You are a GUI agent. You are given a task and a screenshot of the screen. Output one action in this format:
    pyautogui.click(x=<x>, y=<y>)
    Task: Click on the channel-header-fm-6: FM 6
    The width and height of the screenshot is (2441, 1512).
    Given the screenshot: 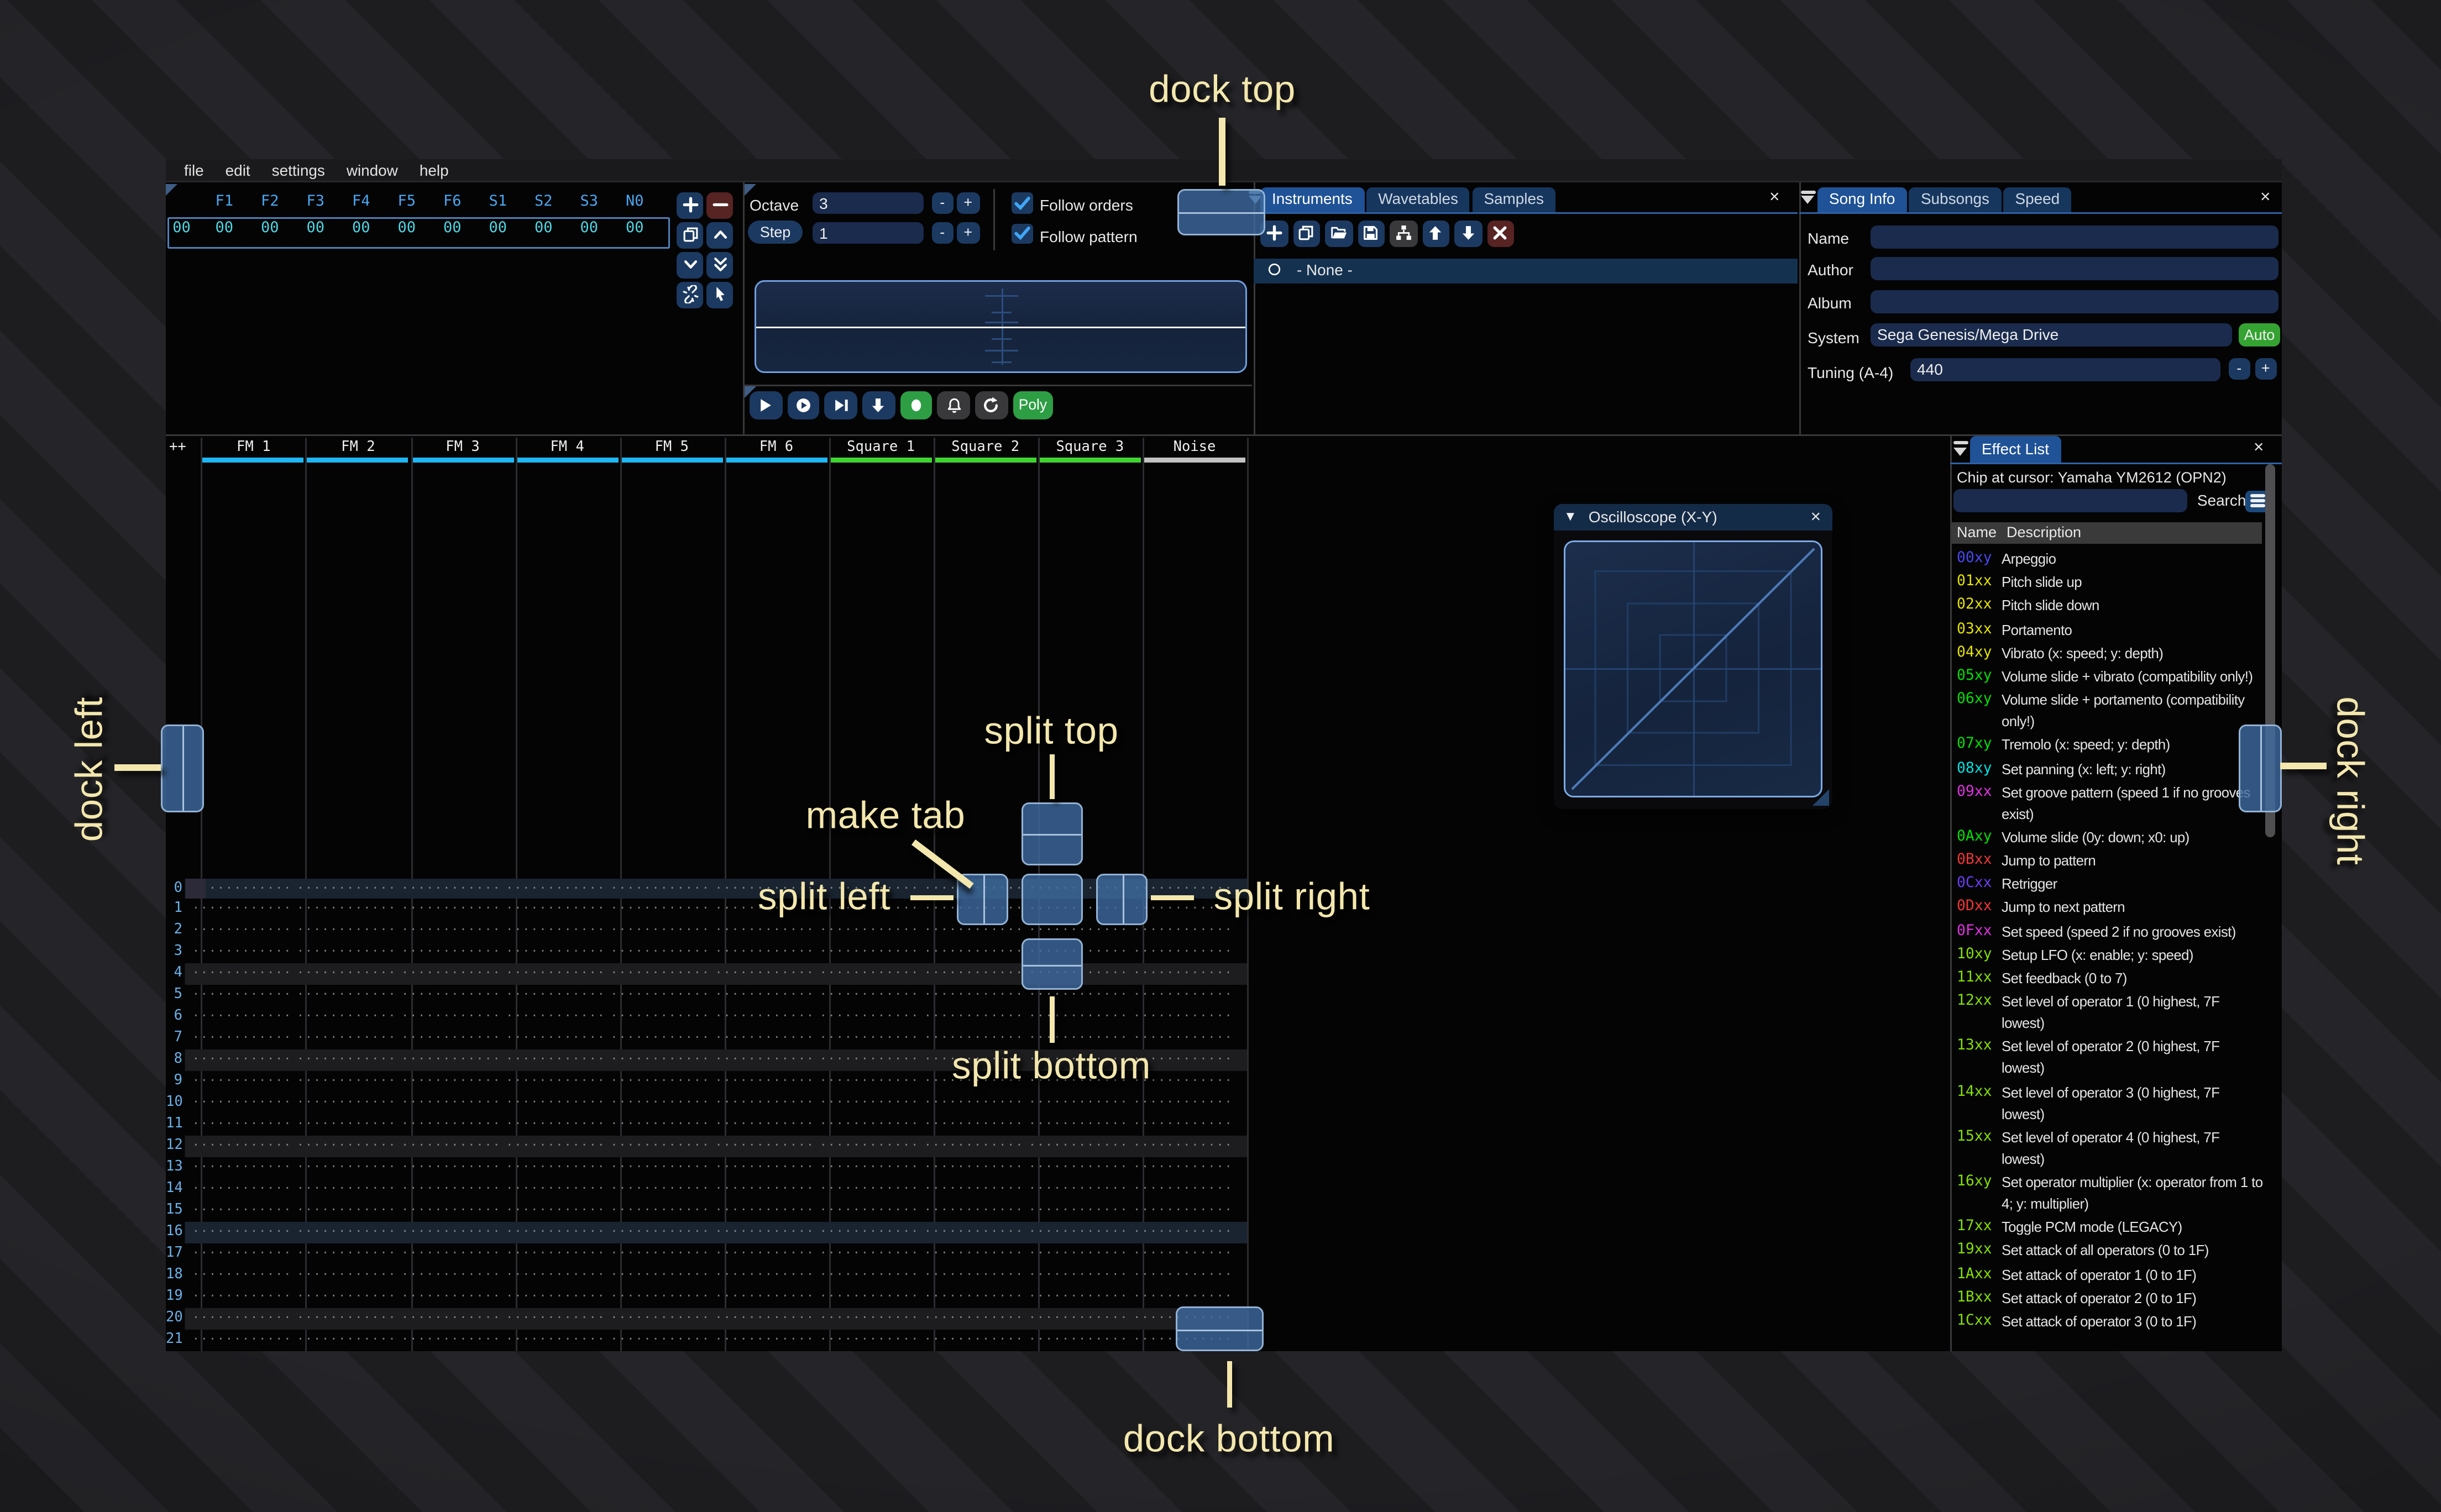 What is the action you would take?
    pyautogui.click(x=776, y=450)
    